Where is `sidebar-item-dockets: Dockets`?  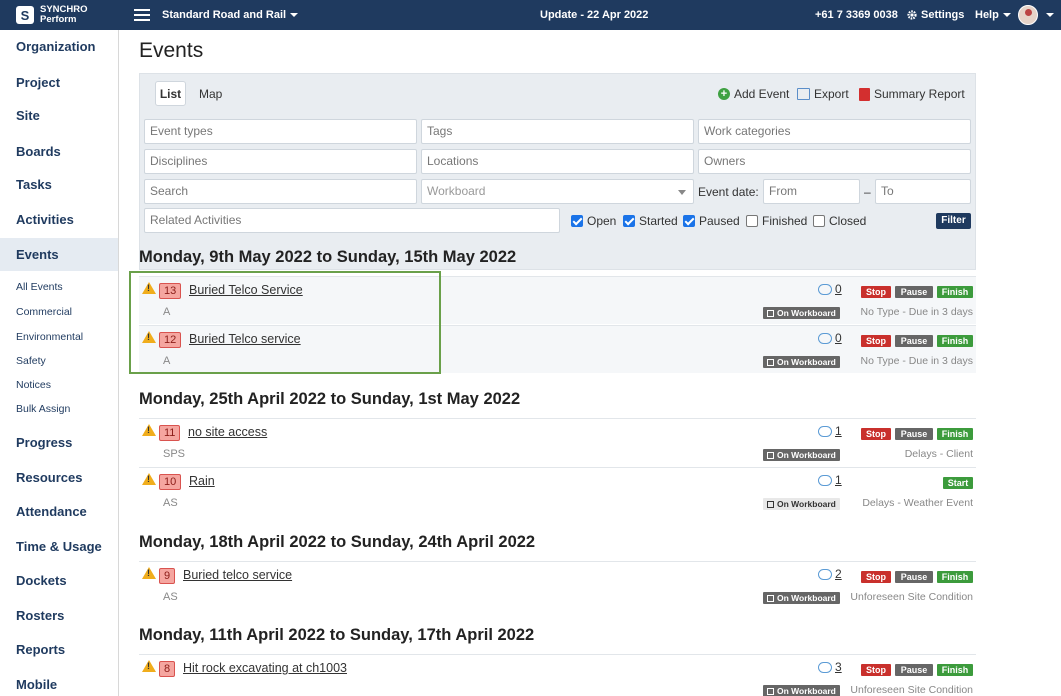
sidebar-item-dockets: Dockets is located at coordinates (41, 580).